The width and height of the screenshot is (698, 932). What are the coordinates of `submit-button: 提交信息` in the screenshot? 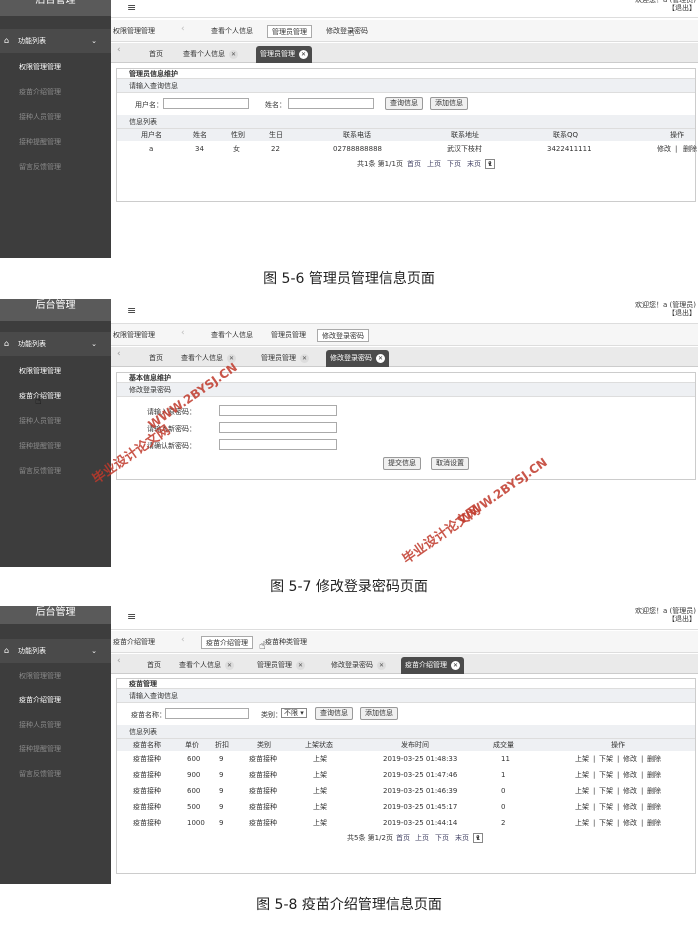 It's located at (402, 463).